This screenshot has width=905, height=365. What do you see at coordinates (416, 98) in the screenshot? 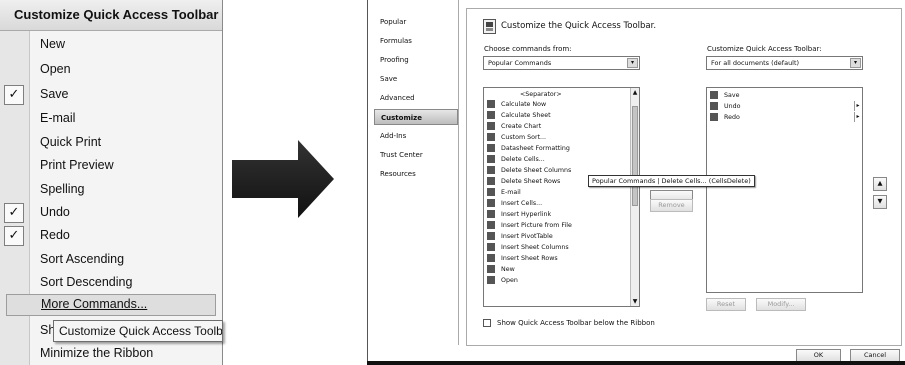
I see `nav-item-advanced: Advanced` at bounding box center [416, 98].